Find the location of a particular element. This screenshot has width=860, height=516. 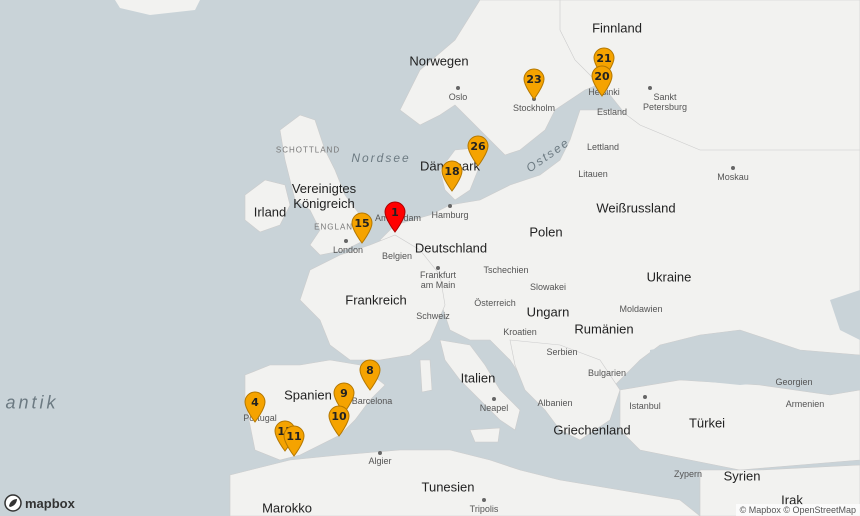

label-neapel: Neapel is located at coordinates (494, 408).